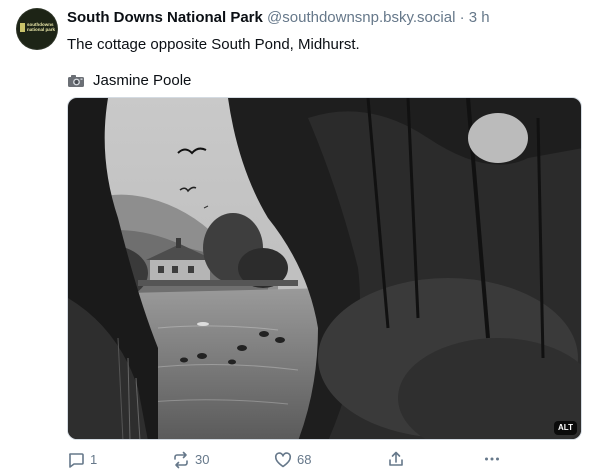 This screenshot has height=476, width=596. What do you see at coordinates (283, 460) in the screenshot?
I see `heart-icon` at bounding box center [283, 460].